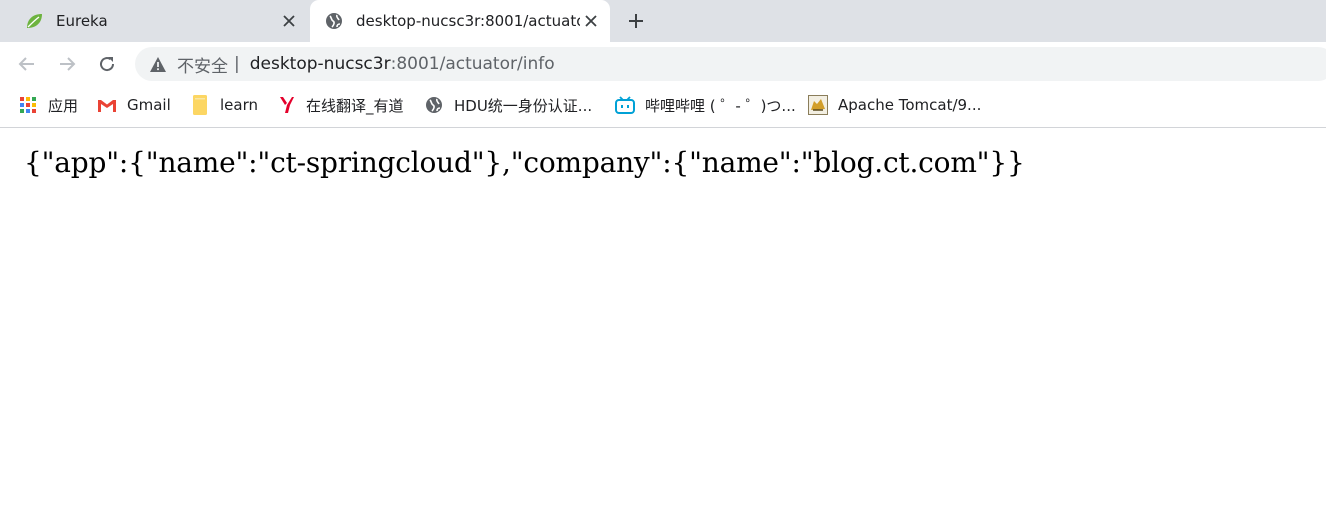  I want to click on tab-eureka: Eureka, so click(154, 21).